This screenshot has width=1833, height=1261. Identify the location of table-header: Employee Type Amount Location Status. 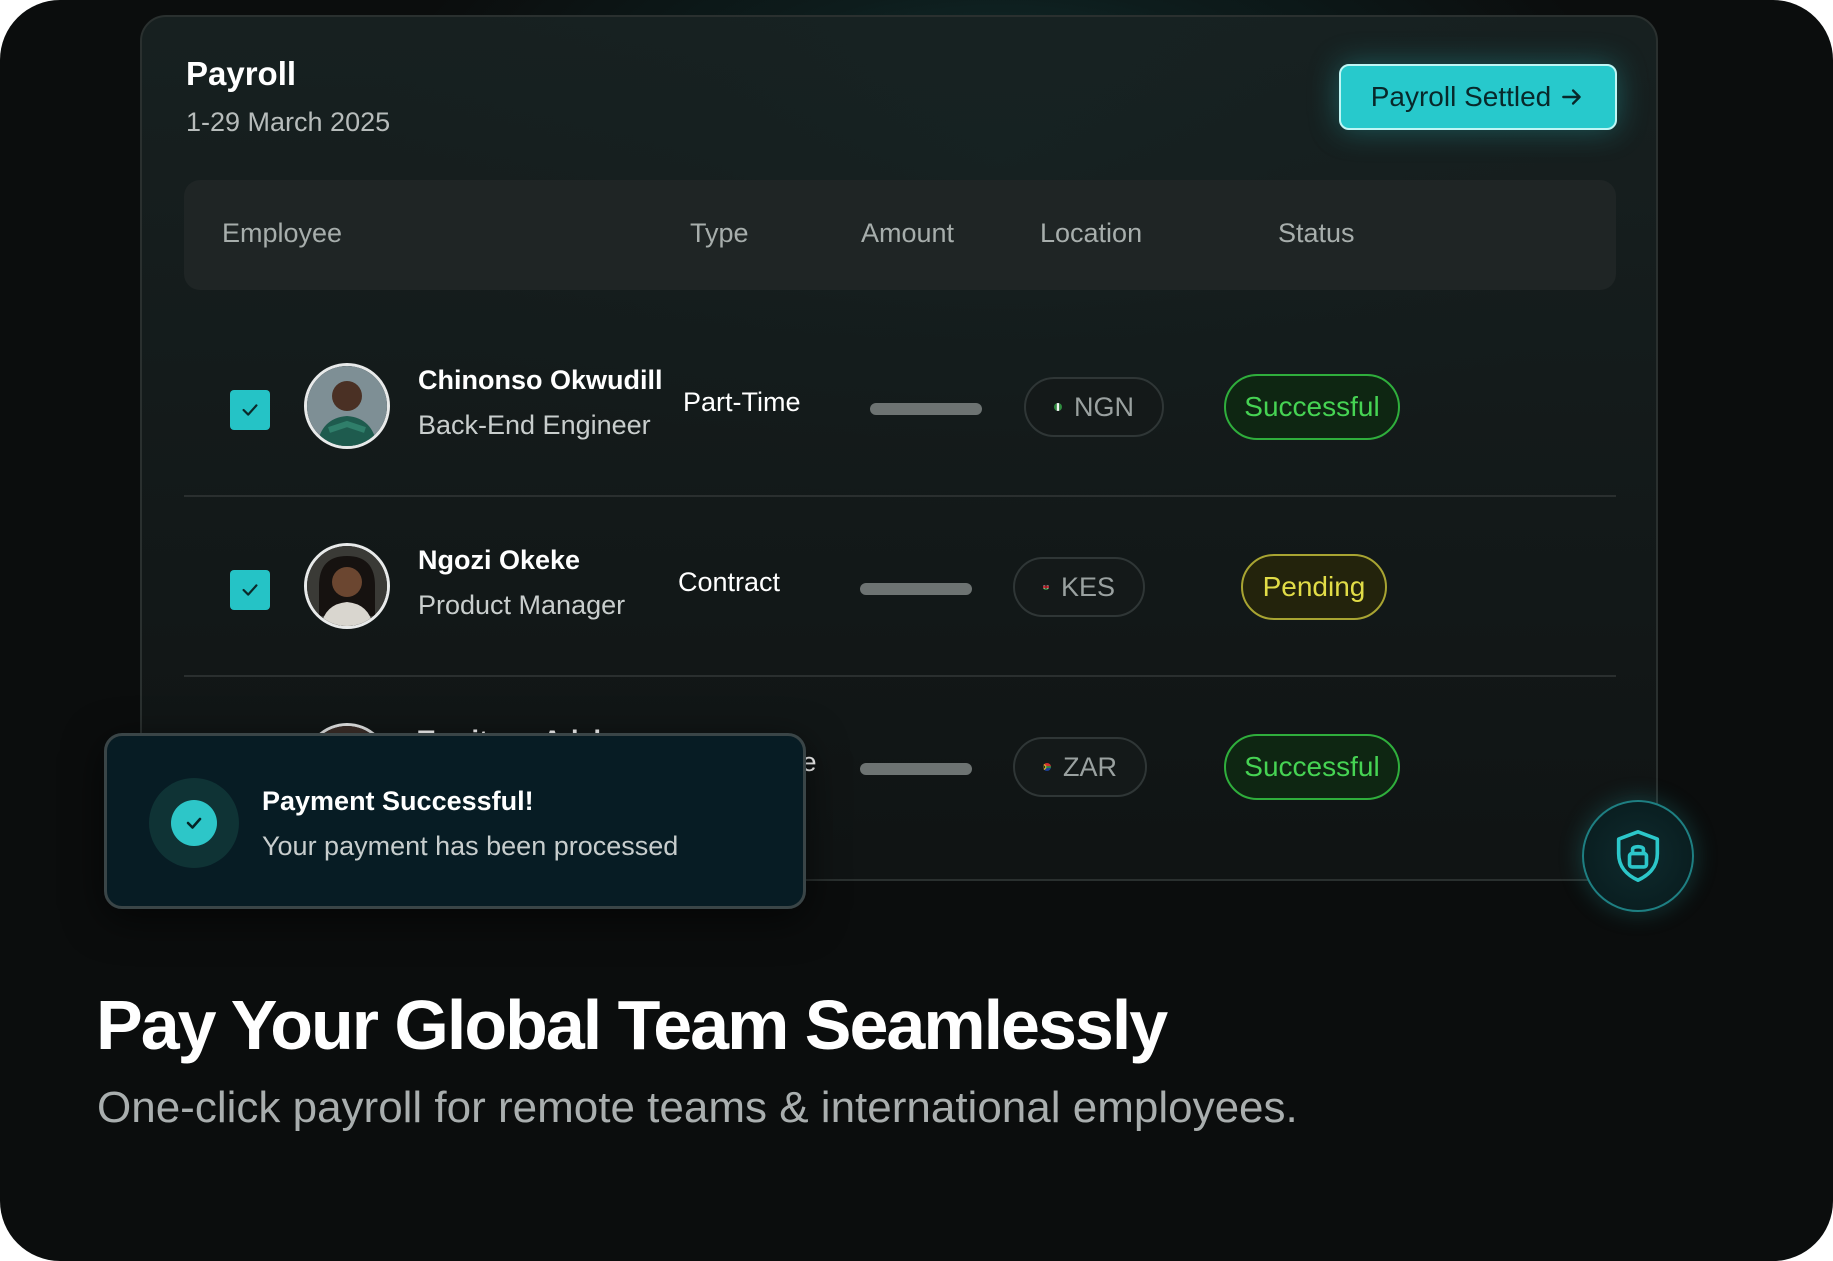
(900, 235).